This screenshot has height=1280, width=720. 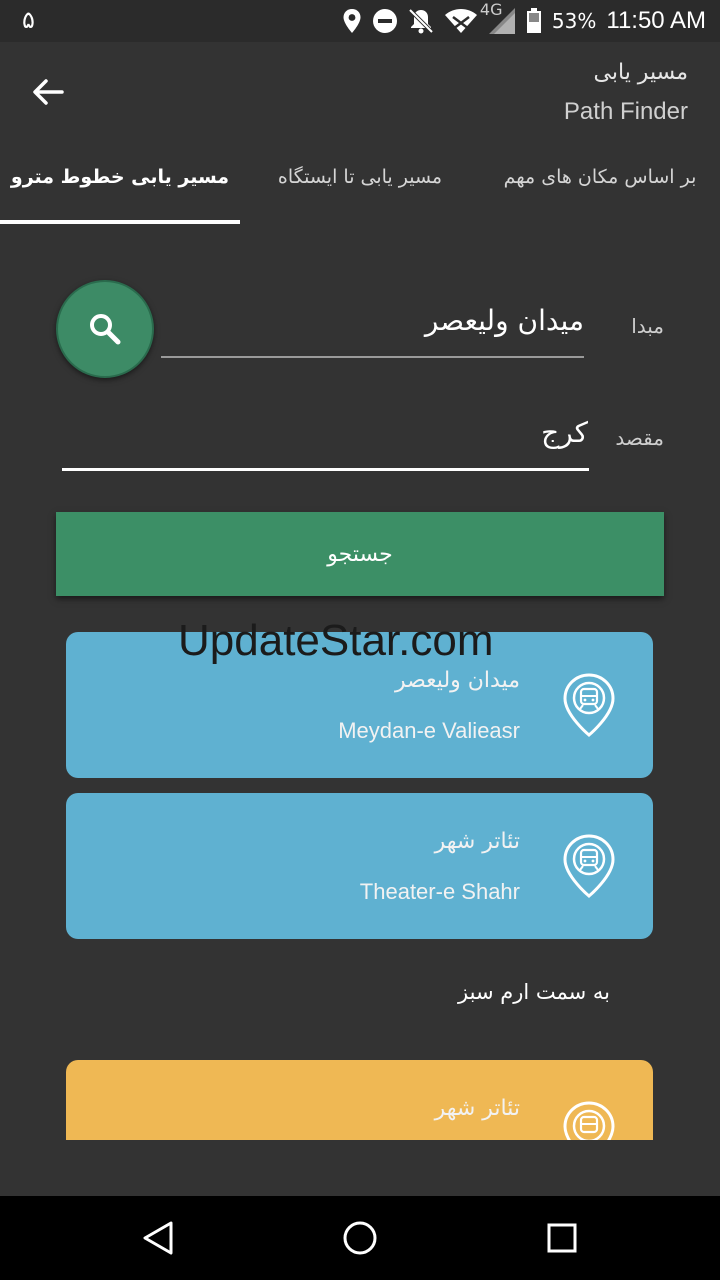 I want to click on destination-underline, so click(x=325, y=469).